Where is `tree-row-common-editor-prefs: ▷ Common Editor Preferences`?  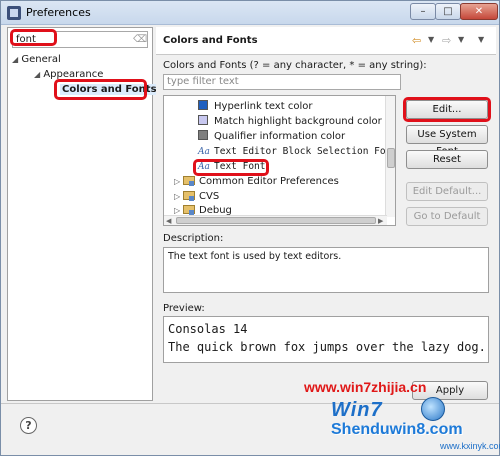
tree-row-common-editor-prefs: ▷ Common Editor Preferences is located at coordinates (256, 182).